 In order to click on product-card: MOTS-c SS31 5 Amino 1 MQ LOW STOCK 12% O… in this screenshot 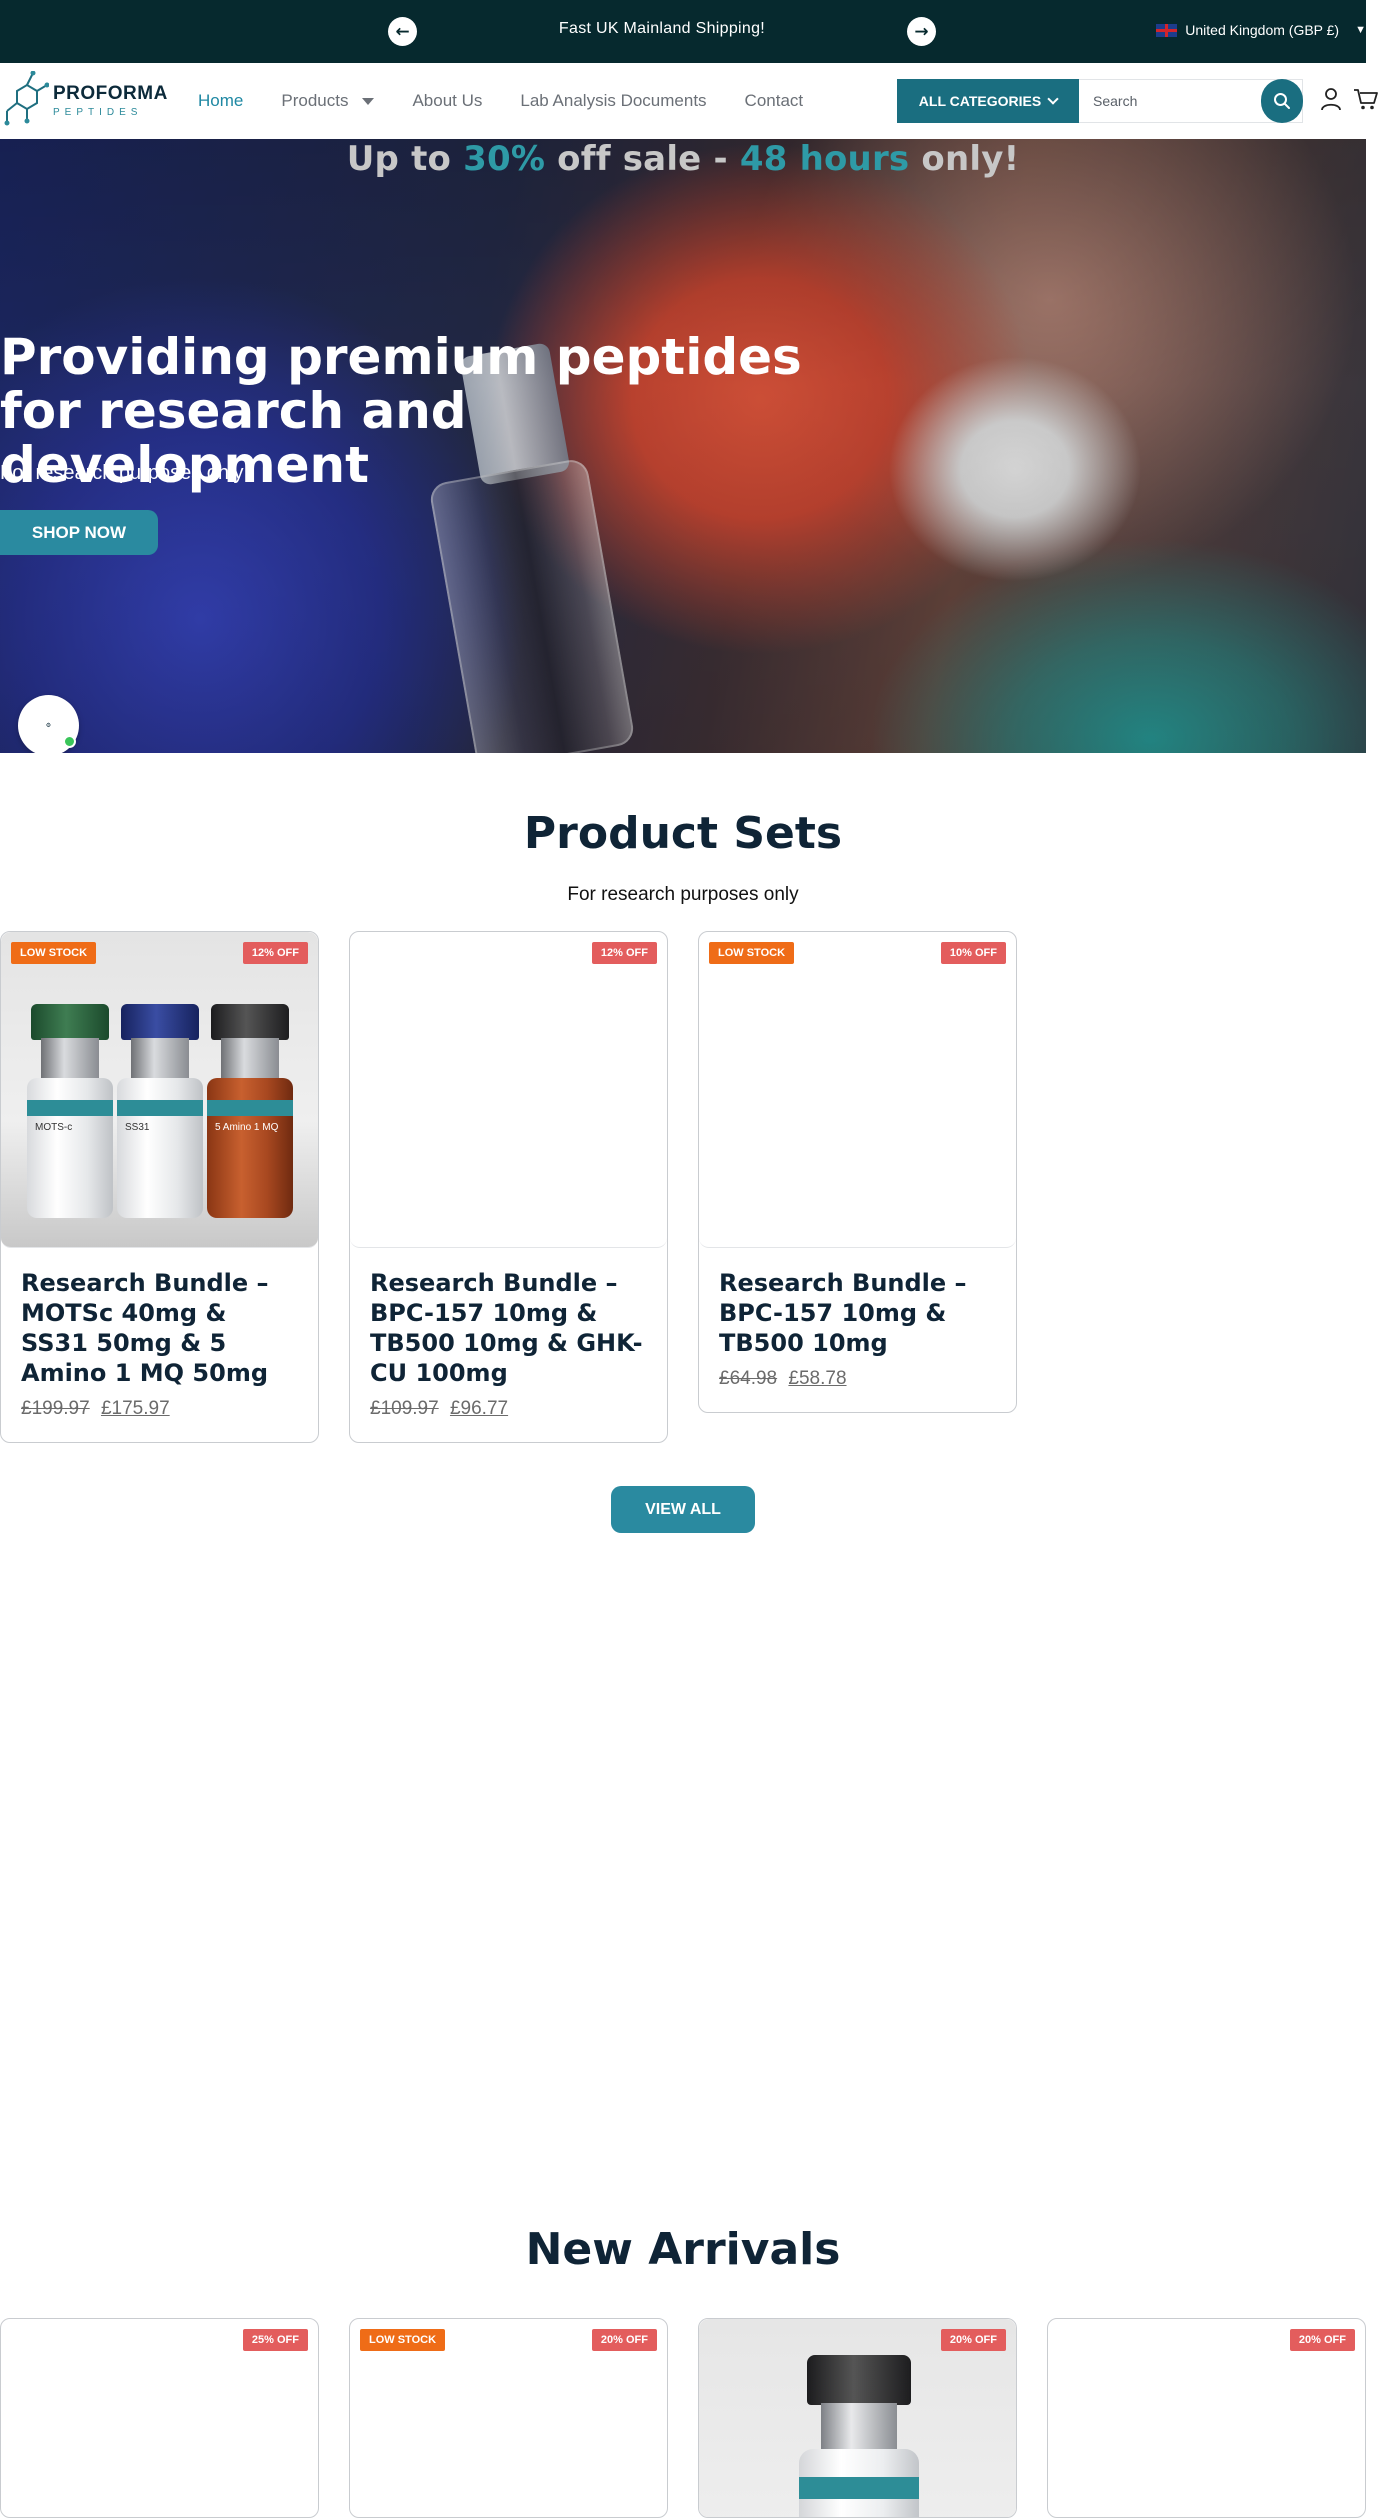, I will do `click(159, 1187)`.